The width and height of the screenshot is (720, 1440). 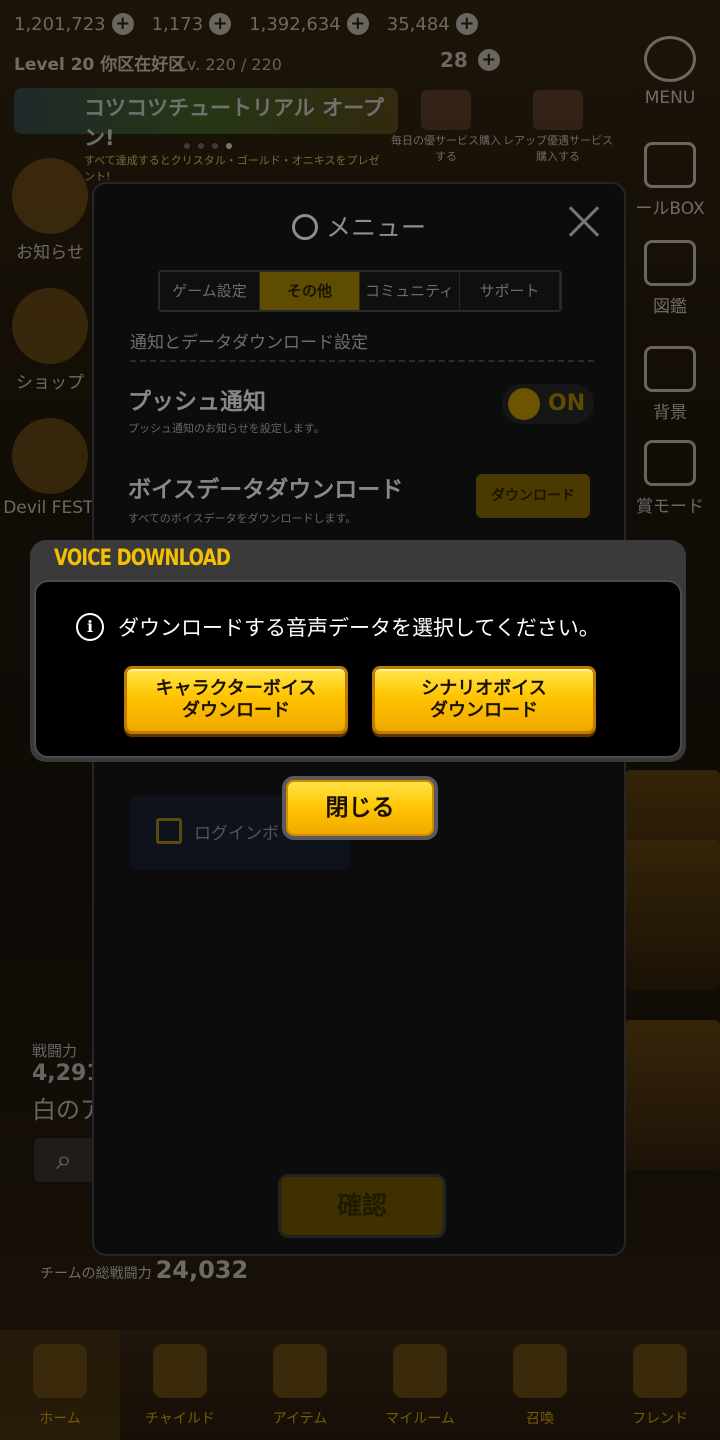 I want to click on home-icon, so click(x=60, y=1371).